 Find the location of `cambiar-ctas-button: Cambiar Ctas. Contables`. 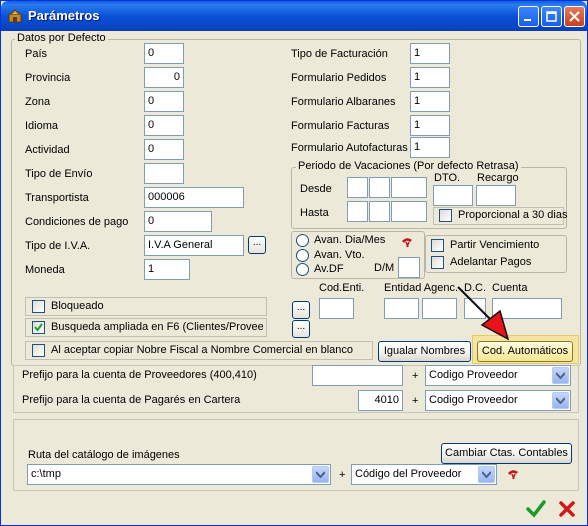

cambiar-ctas-button: Cambiar Ctas. Contables is located at coordinates (506, 453).